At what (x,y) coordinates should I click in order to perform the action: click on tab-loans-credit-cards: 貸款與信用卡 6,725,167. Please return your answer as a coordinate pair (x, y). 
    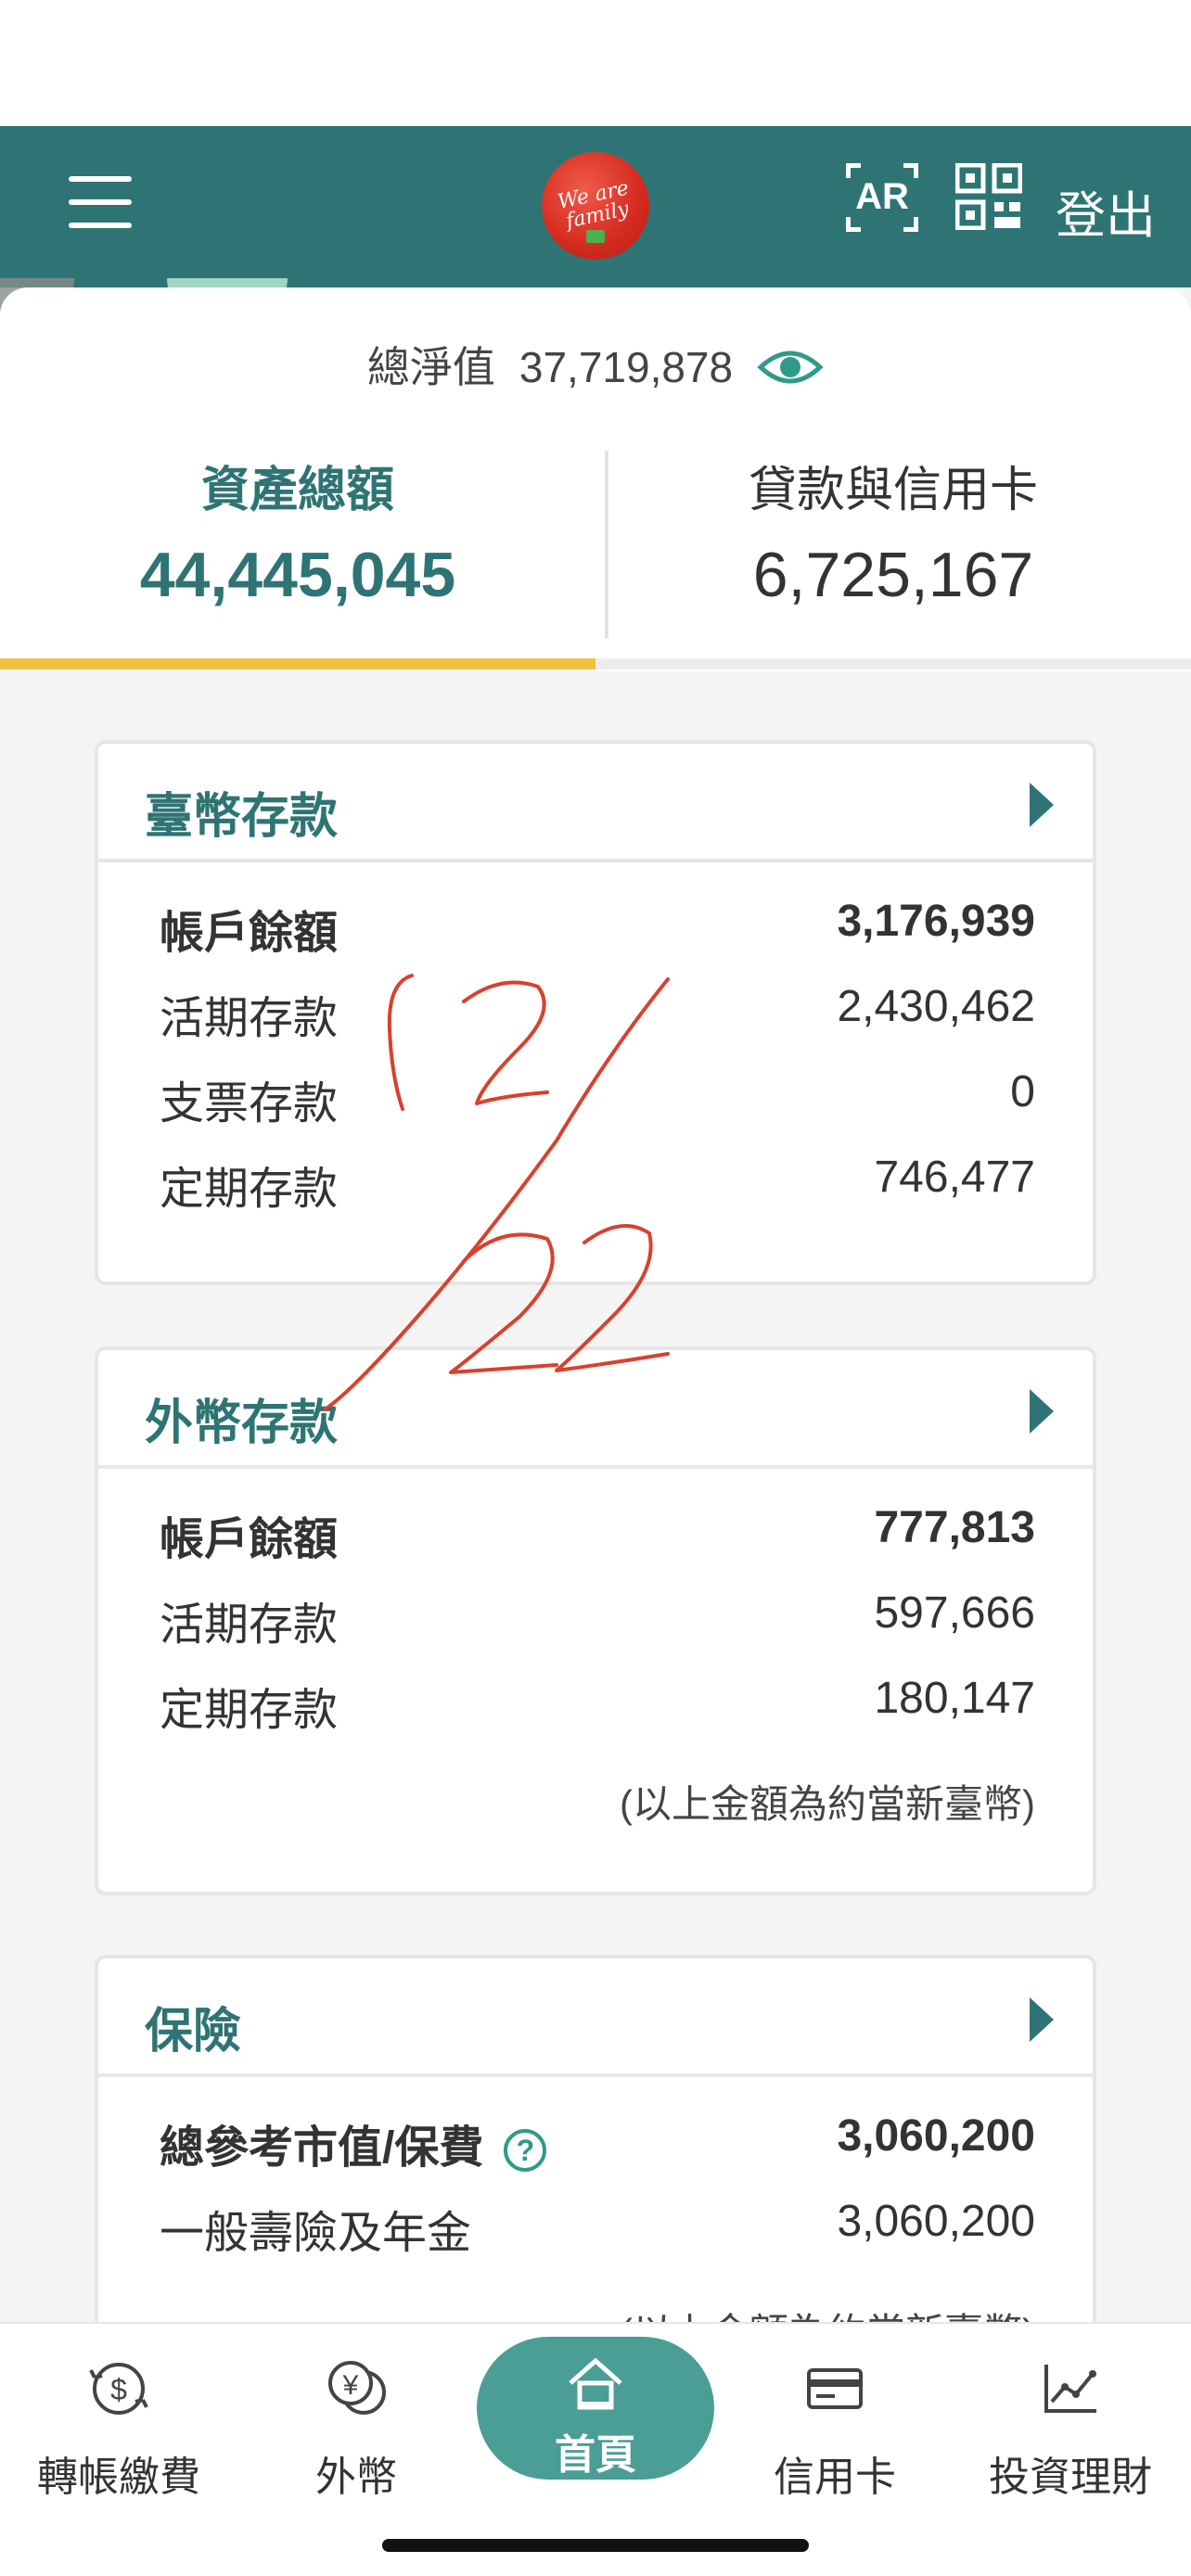
    Looking at the image, I should click on (894, 531).